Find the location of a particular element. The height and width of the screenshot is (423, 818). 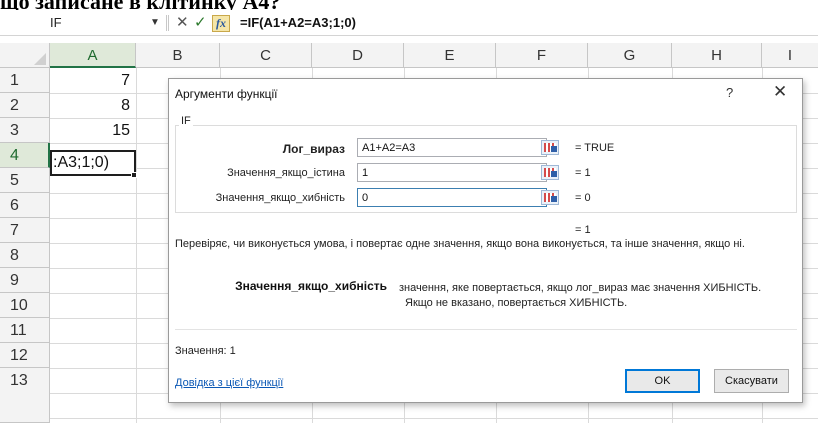

formula-bar: IF ▼ ✕ ✓ fx =IF(A1+A2=A3;1;0) is located at coordinates (409, 23).